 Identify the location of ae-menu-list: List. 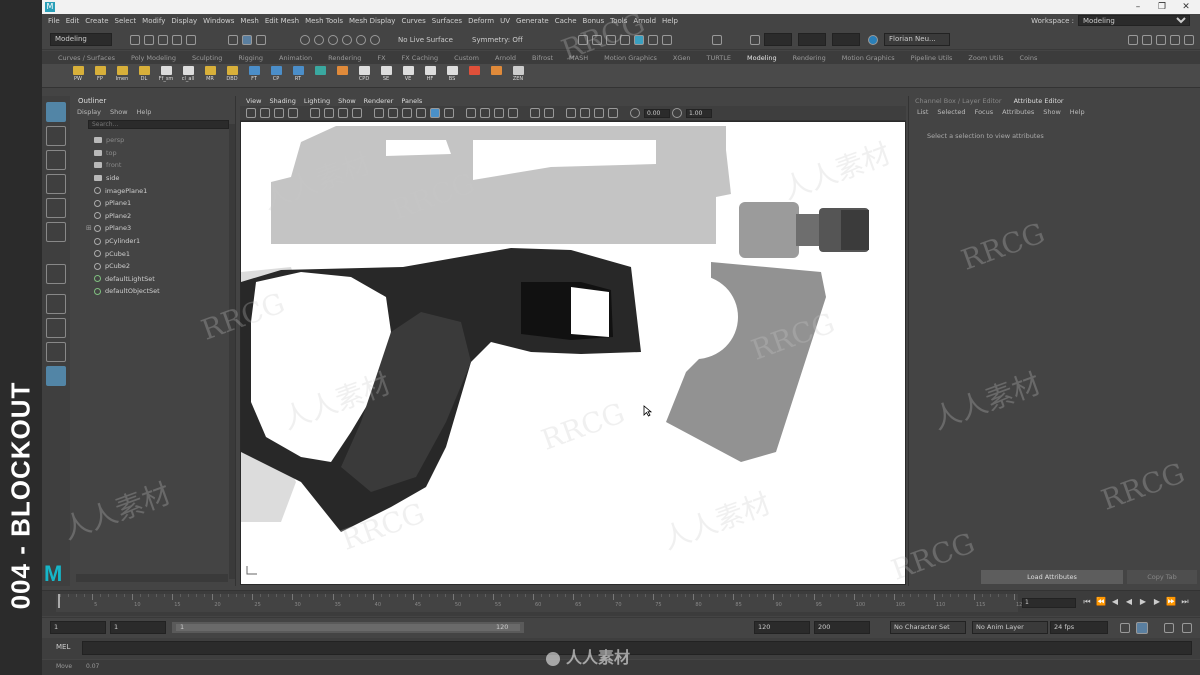
(922, 112).